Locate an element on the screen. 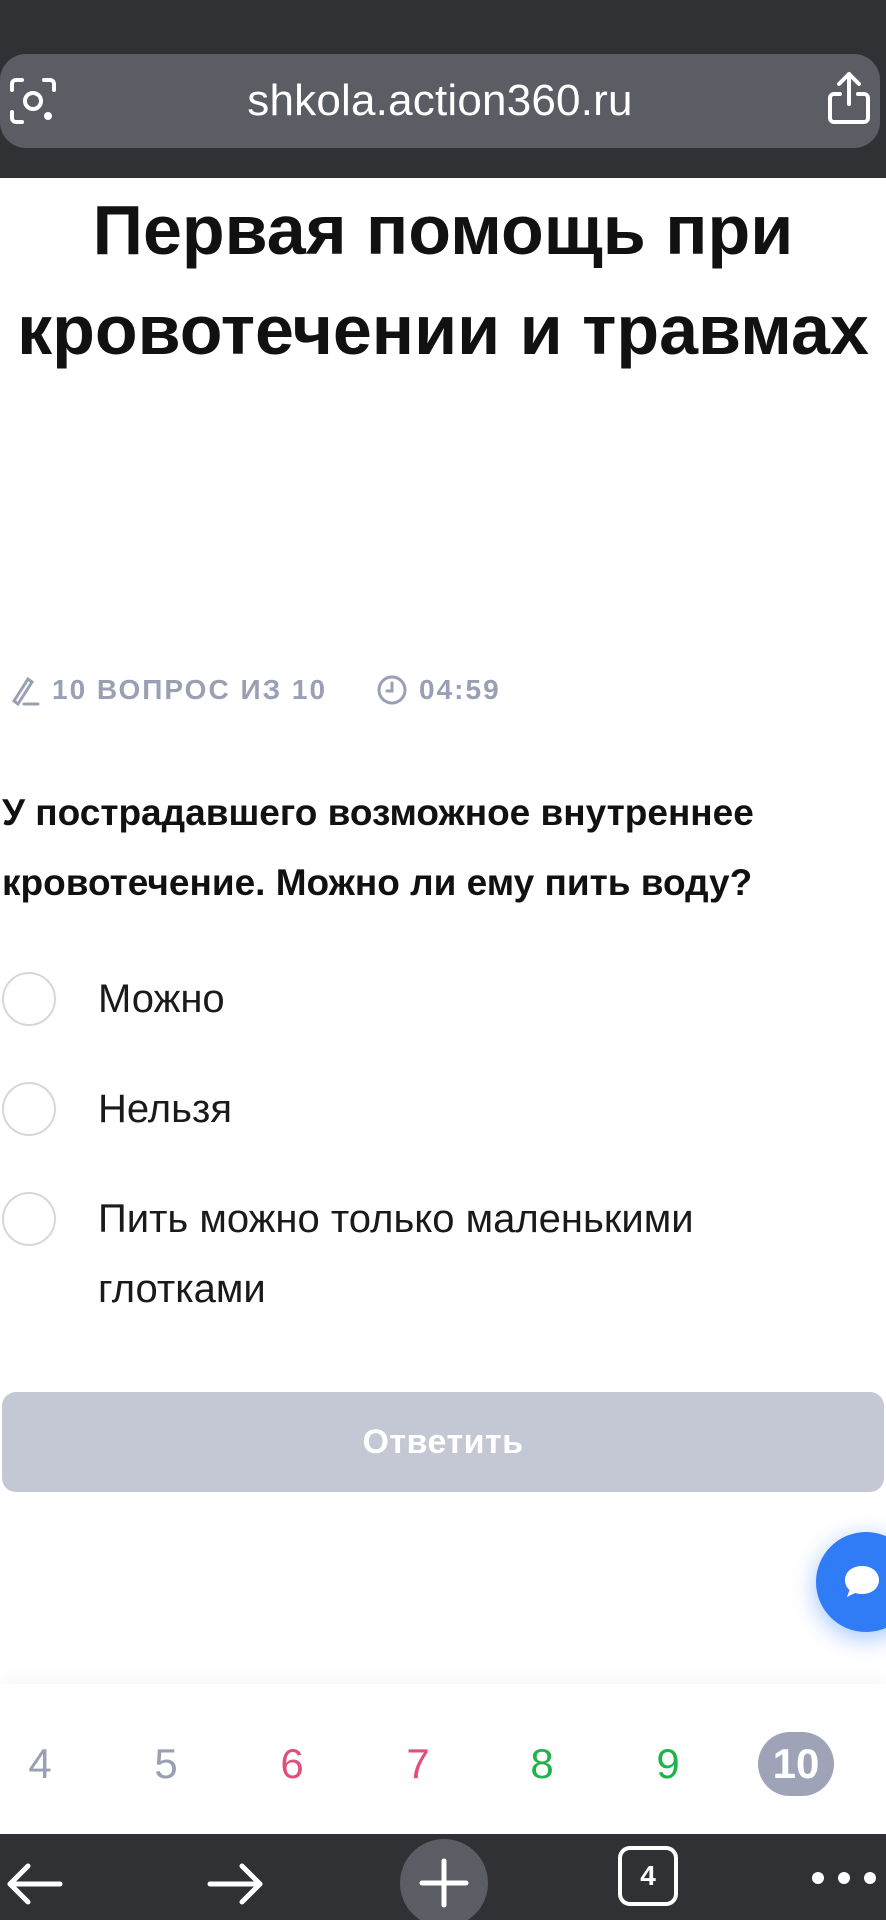 The height and width of the screenshot is (1920, 886). tabs-icon: 4 is located at coordinates (648, 1876).